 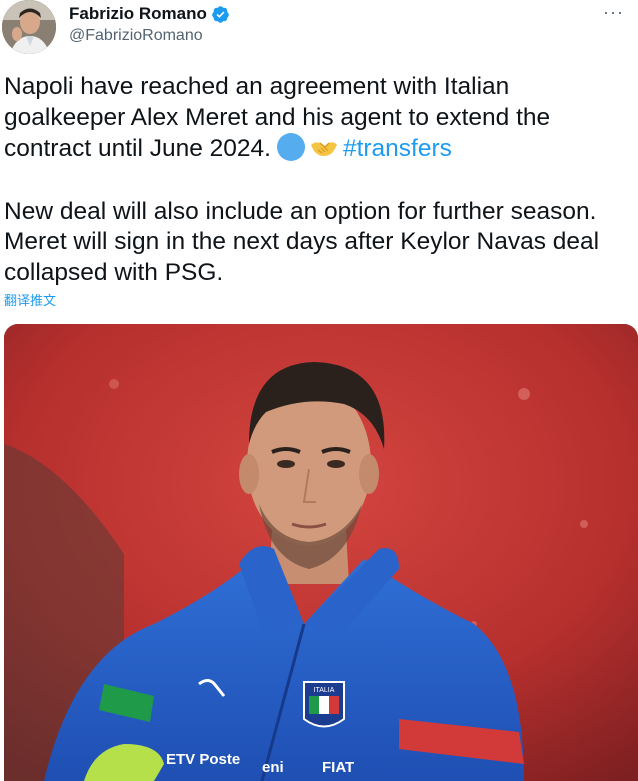 What do you see at coordinates (613, 12) in the screenshot?
I see `more-dots-icon: ···` at bounding box center [613, 12].